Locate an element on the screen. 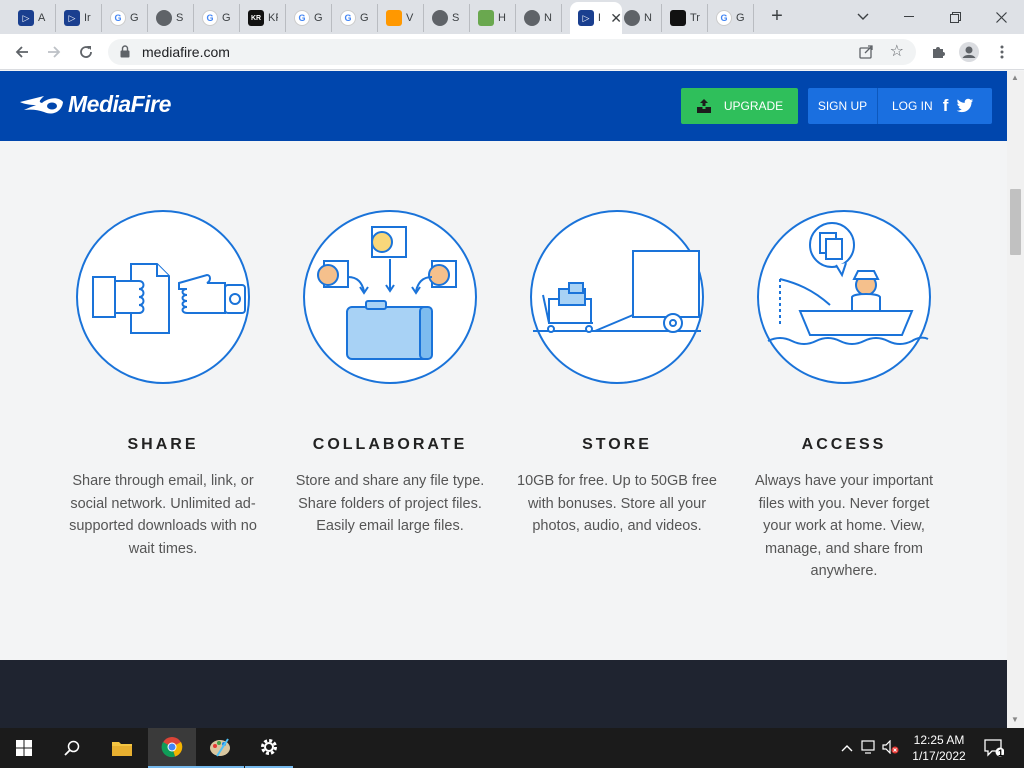  flame-logo-icon is located at coordinates (41, 104).